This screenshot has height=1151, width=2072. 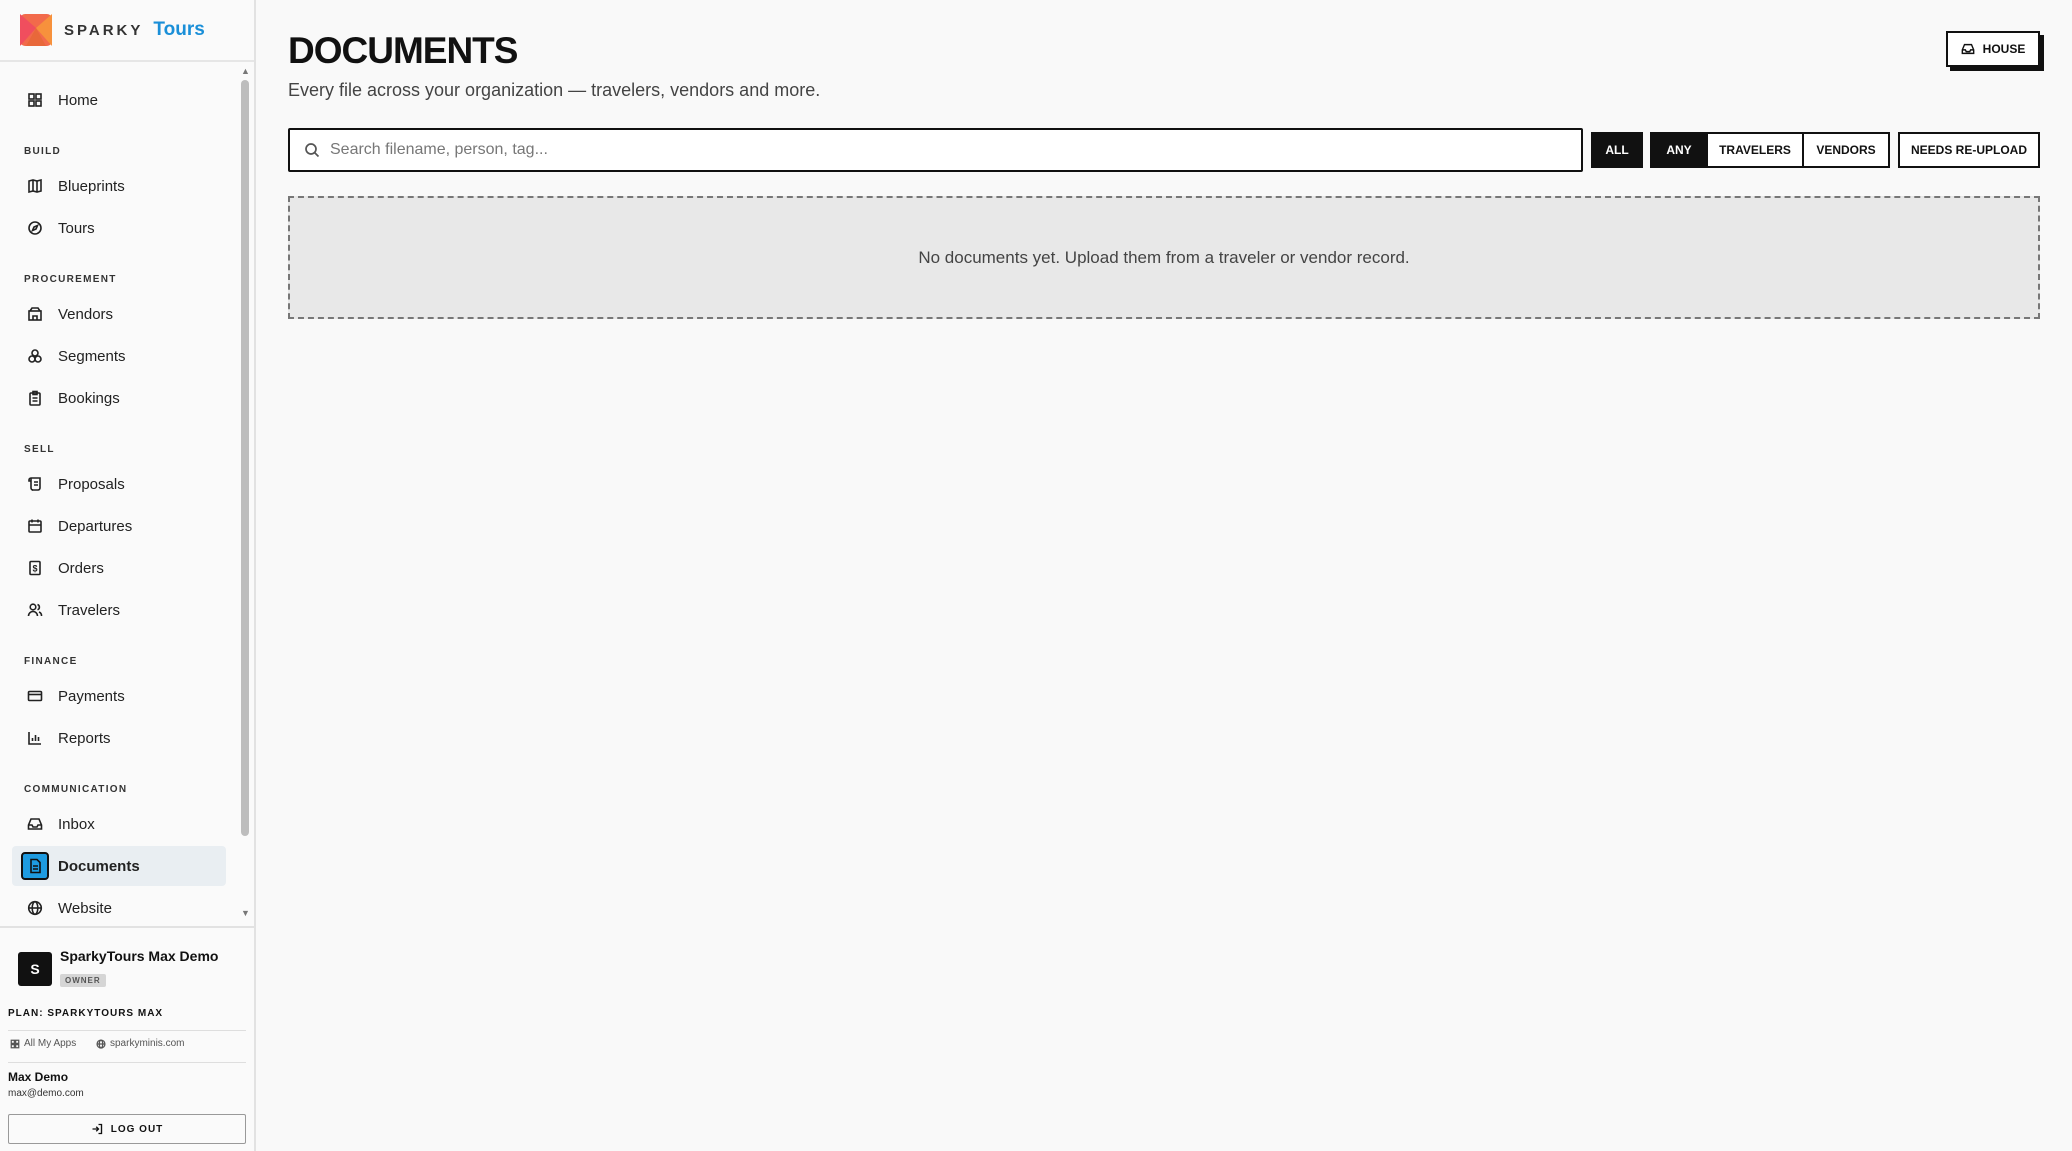 I want to click on scroll-up-arrow-icon: ▲, so click(x=245, y=71).